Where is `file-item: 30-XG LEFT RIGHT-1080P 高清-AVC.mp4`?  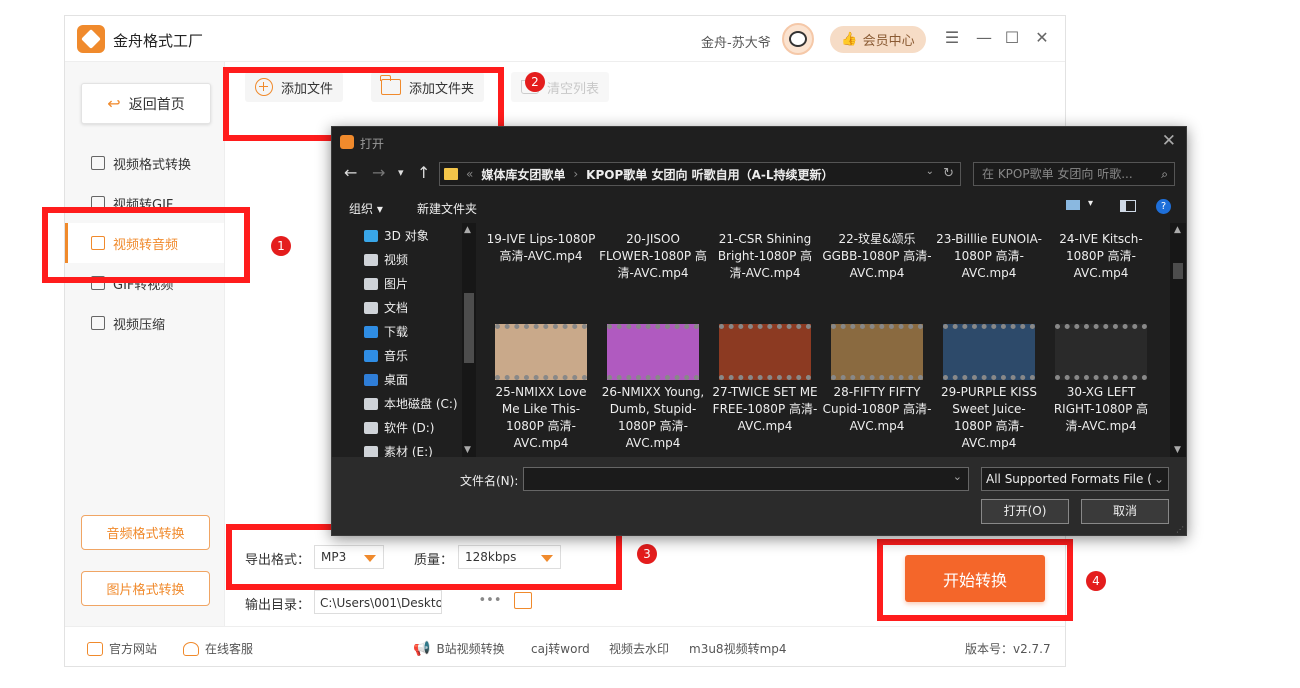
file-item: 30-XG LEFT RIGHT-1080P 高清-AVC.mp4 is located at coordinates (1101, 409).